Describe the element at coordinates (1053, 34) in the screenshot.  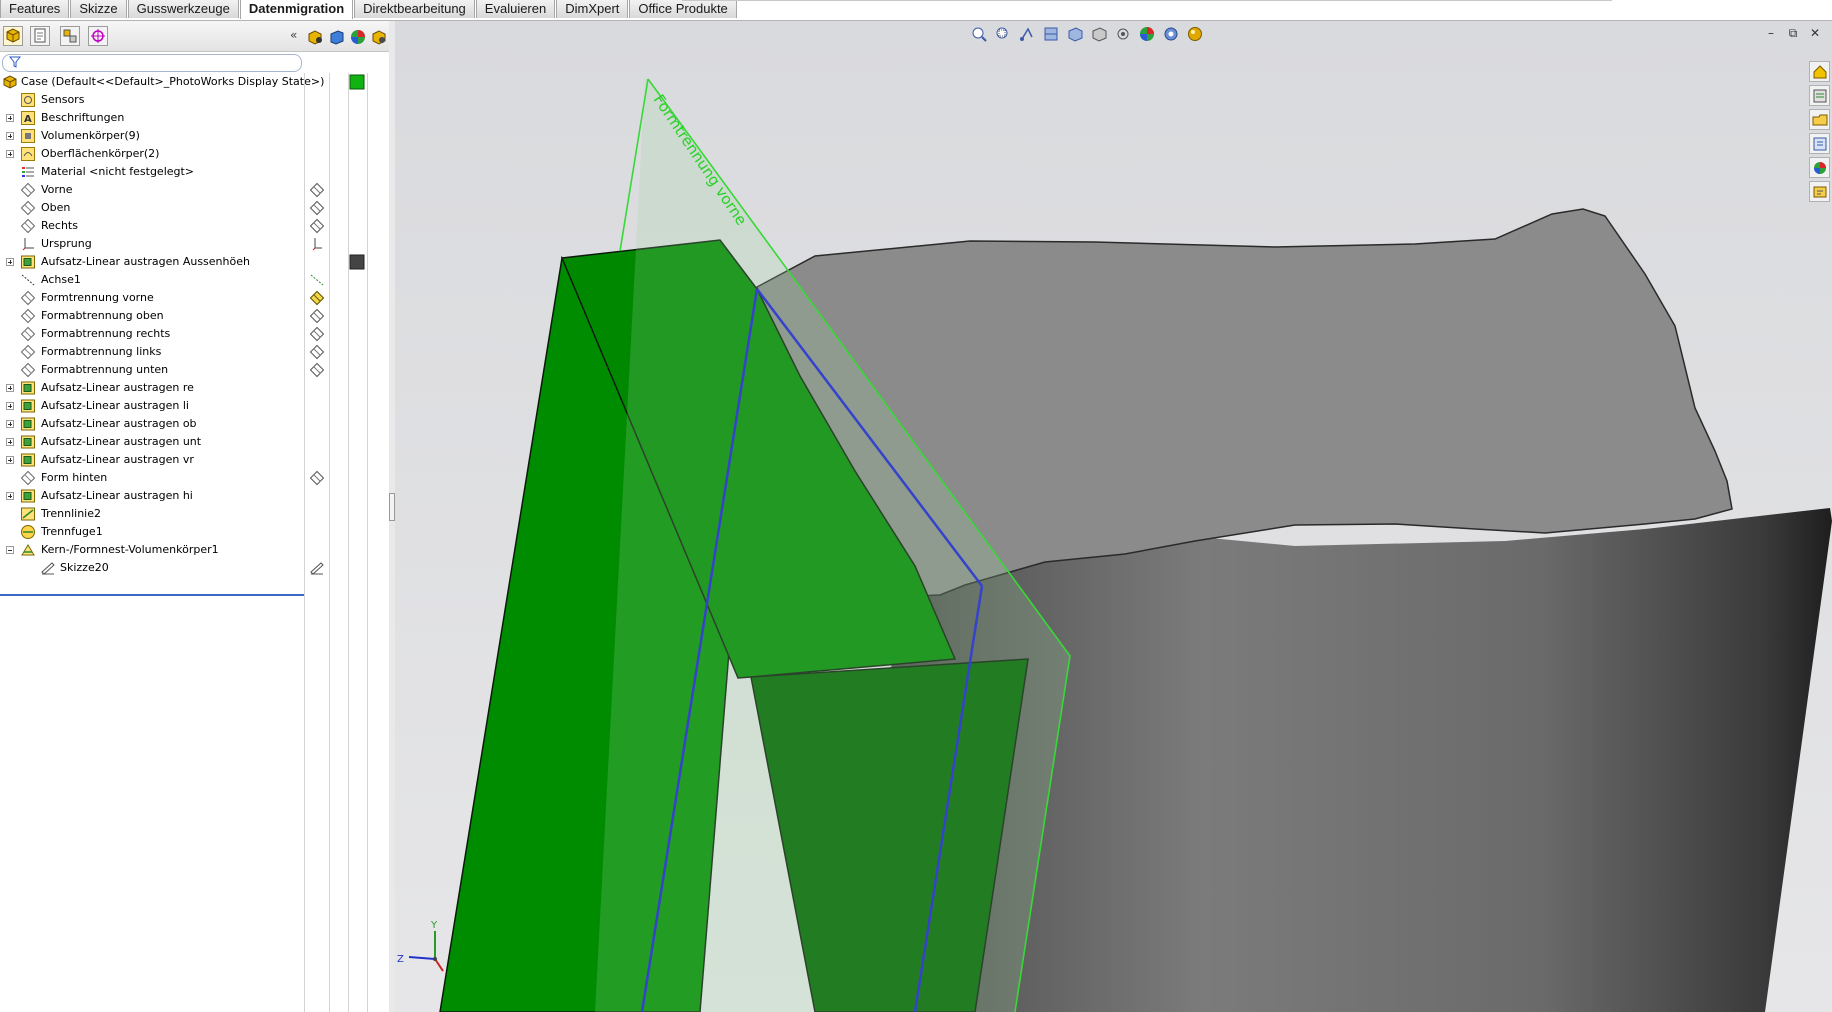
I see `section-view-button` at that location.